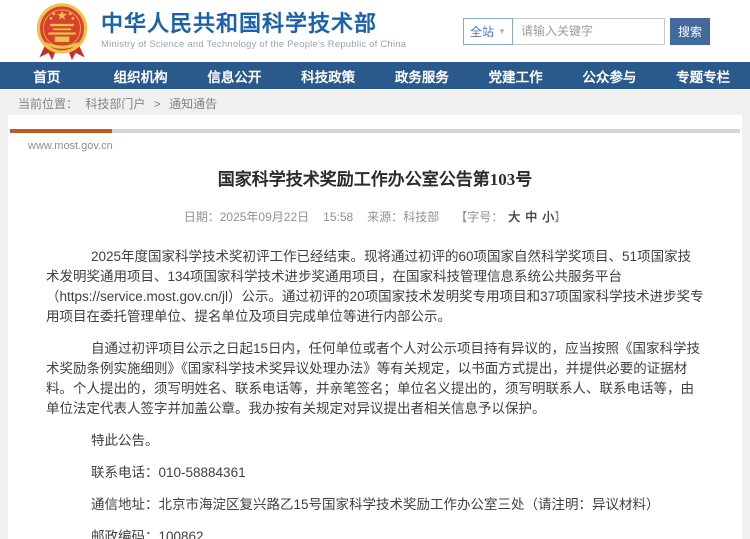 The image size is (750, 539). What do you see at coordinates (375, 102) in the screenshot?
I see `breadcrumb: 当前位置： 科技部门户 > 通知通告` at bounding box center [375, 102].